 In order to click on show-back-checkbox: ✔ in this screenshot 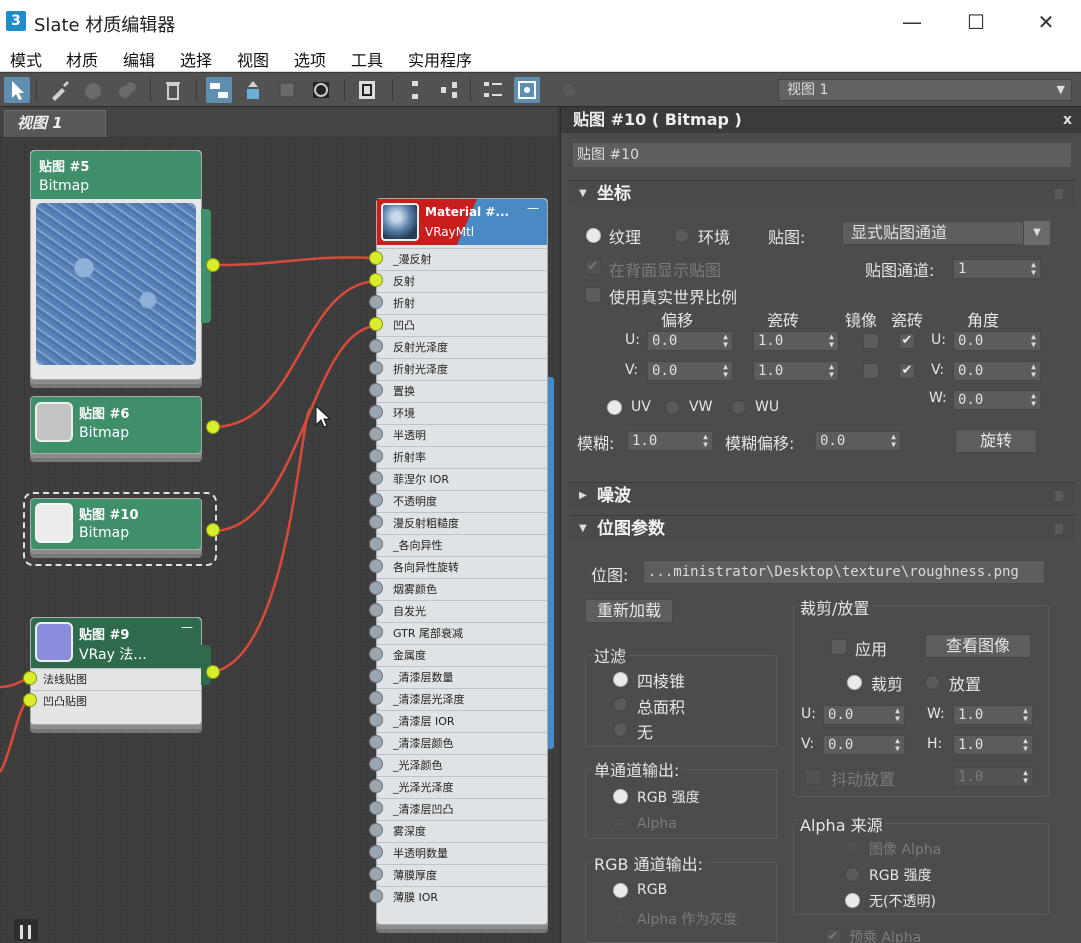, I will do `click(593, 267)`.